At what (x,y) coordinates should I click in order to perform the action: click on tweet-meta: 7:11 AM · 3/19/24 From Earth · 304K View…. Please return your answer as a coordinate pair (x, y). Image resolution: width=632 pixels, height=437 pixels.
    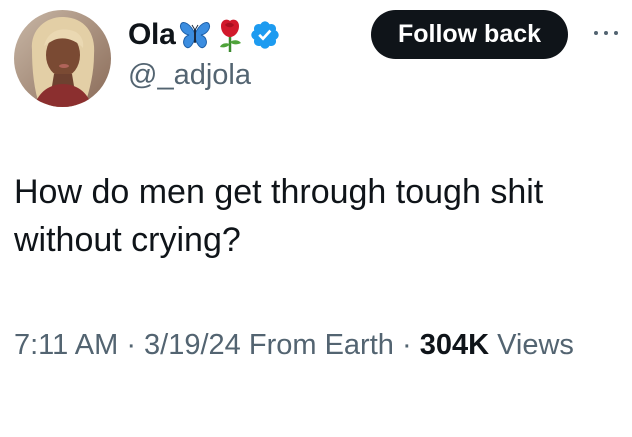
    Looking at the image, I should click on (314, 345).